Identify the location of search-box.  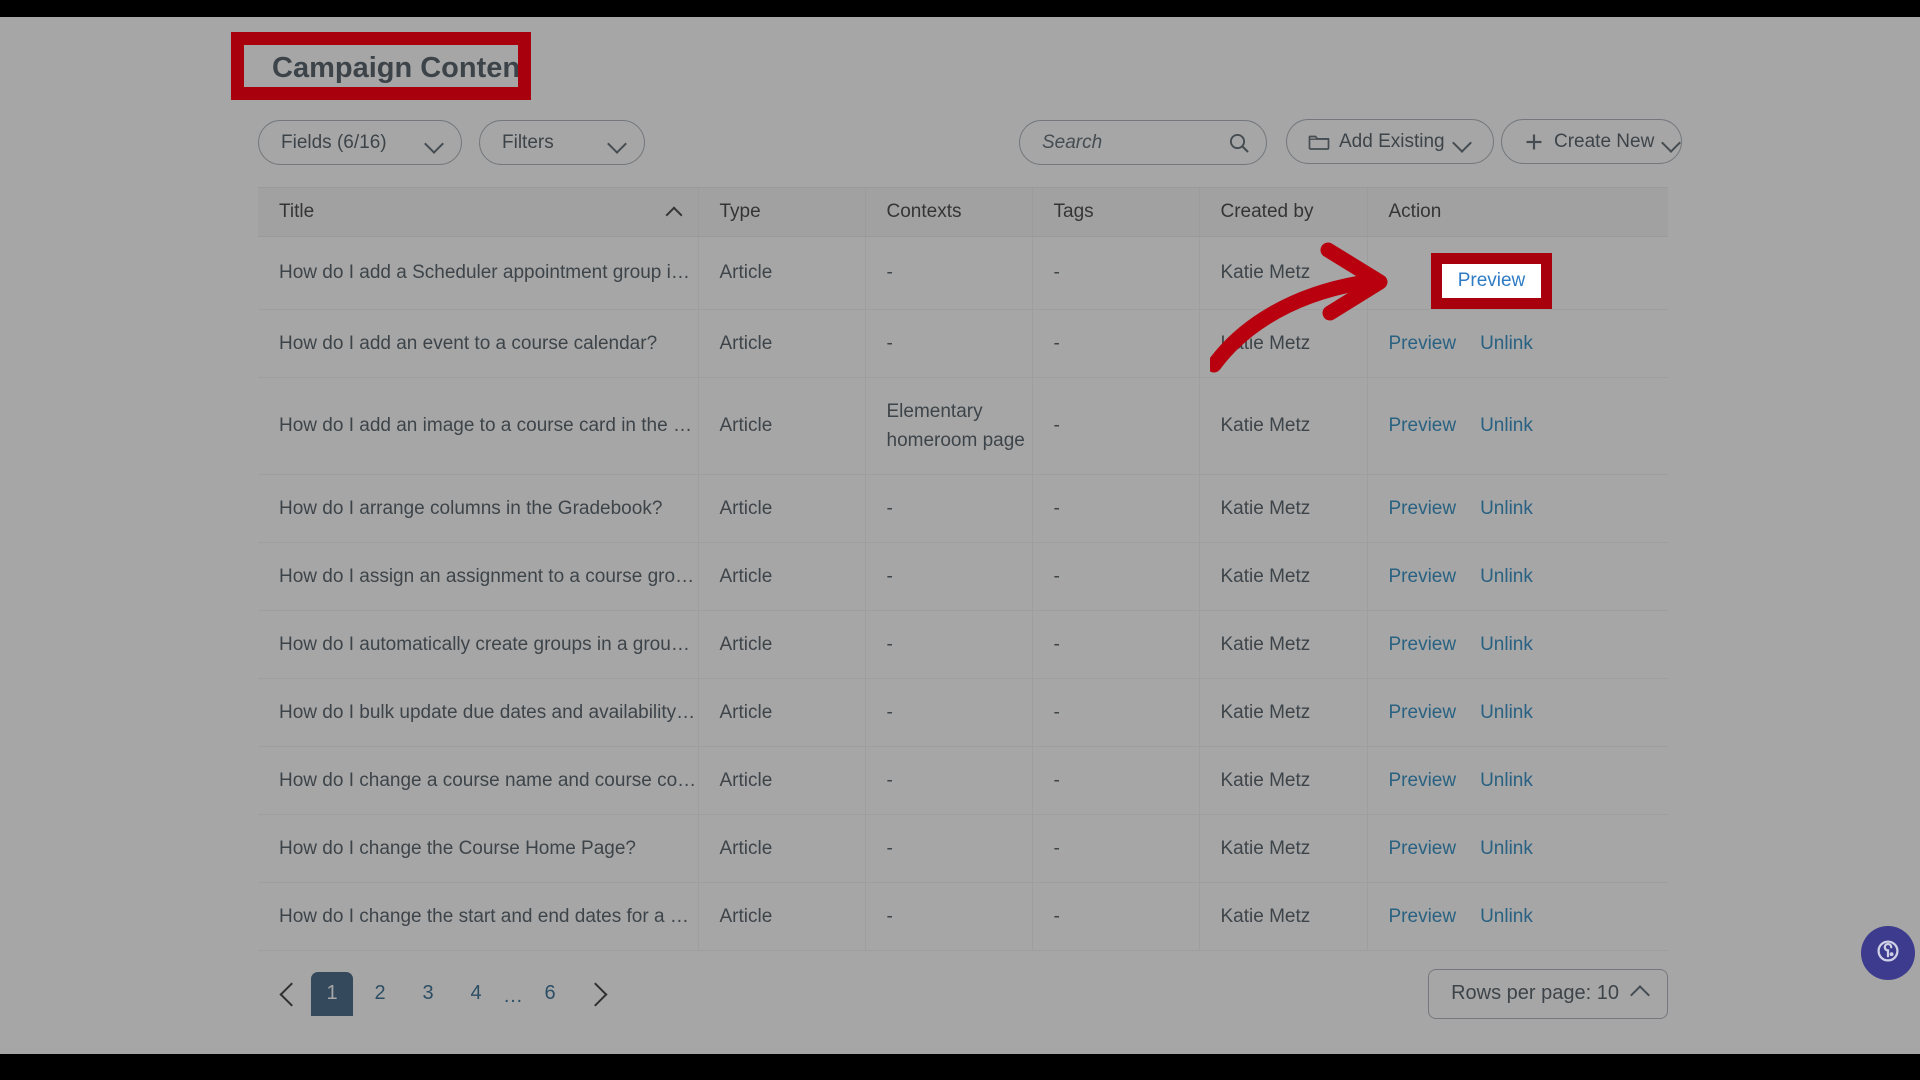
(1143, 142).